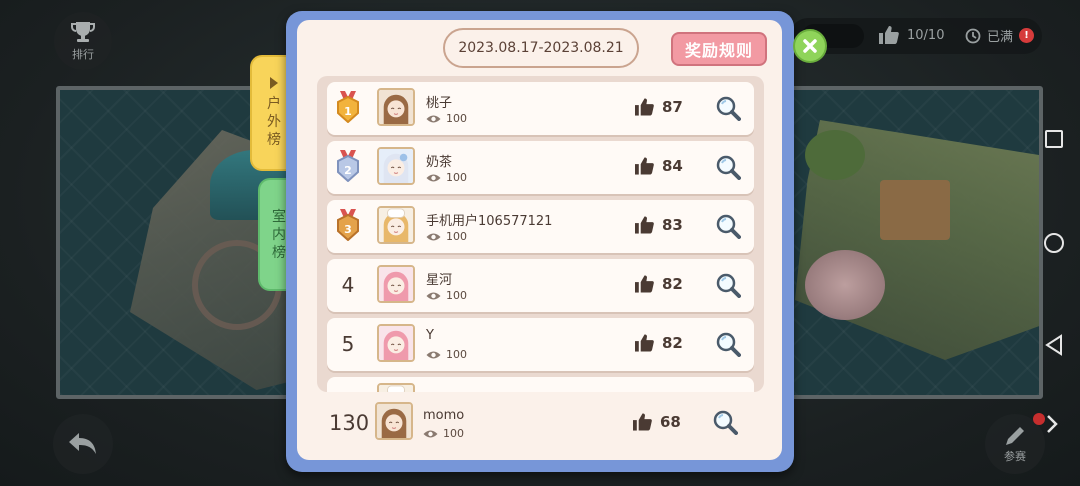  I want to click on tab-outdoor-char: 外, so click(274, 122).